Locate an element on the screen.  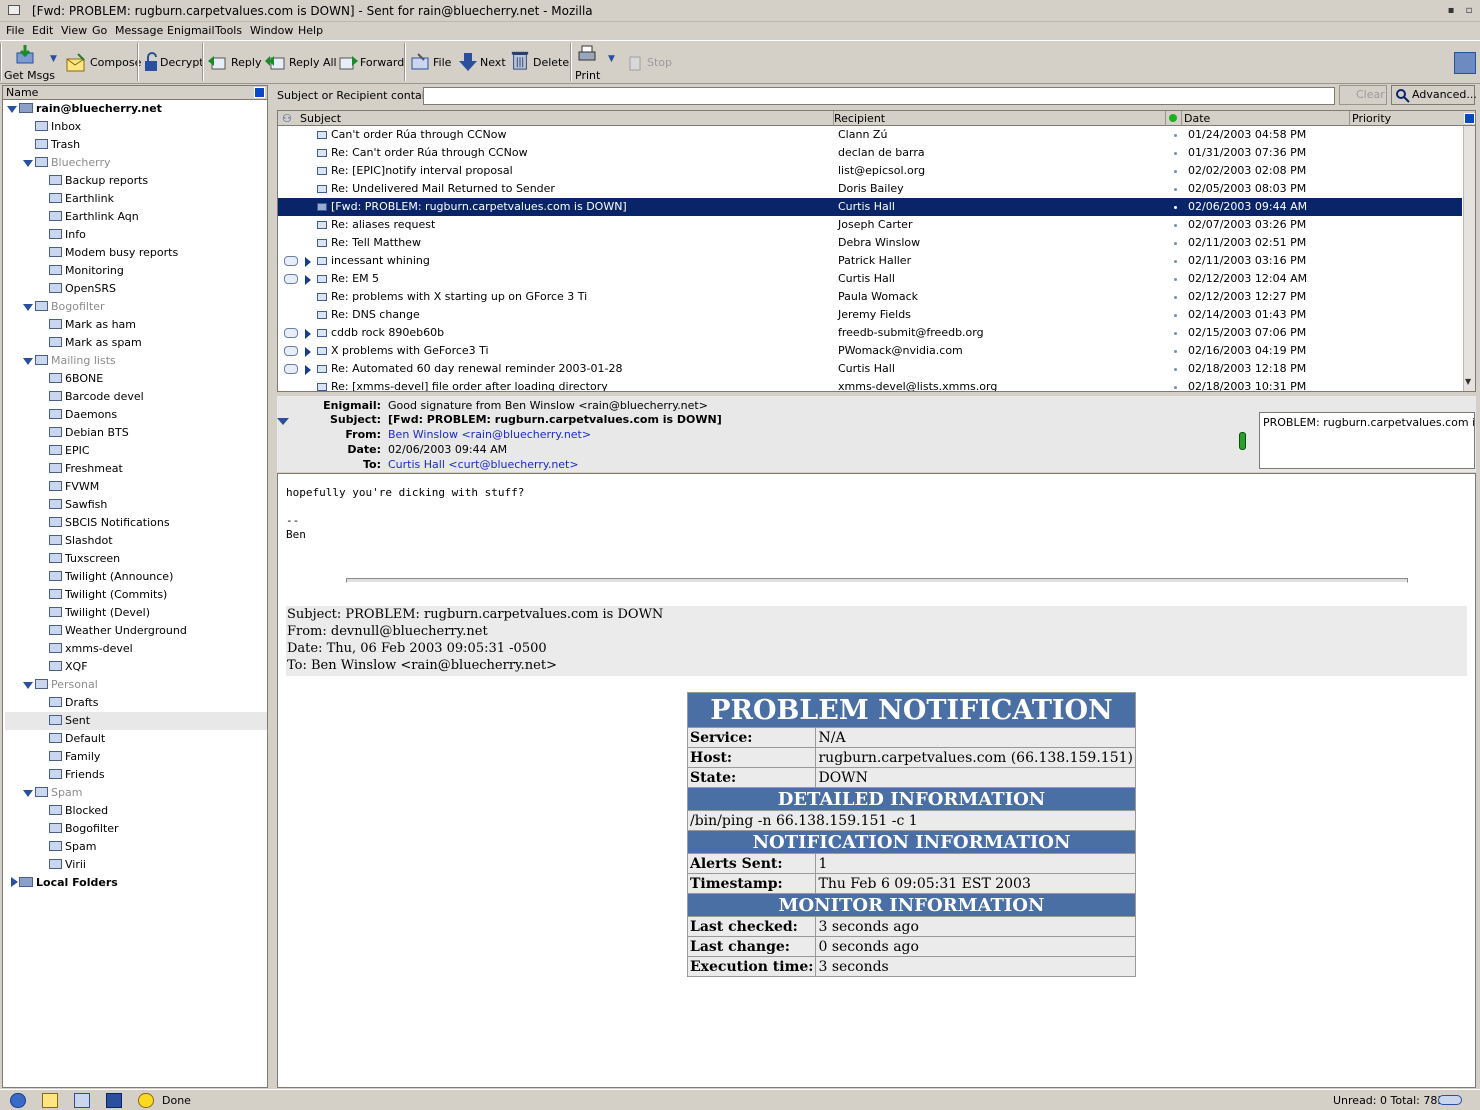
to-value: Curtis Hall <curt@bluecherry.net> is located at coordinates (483, 464).